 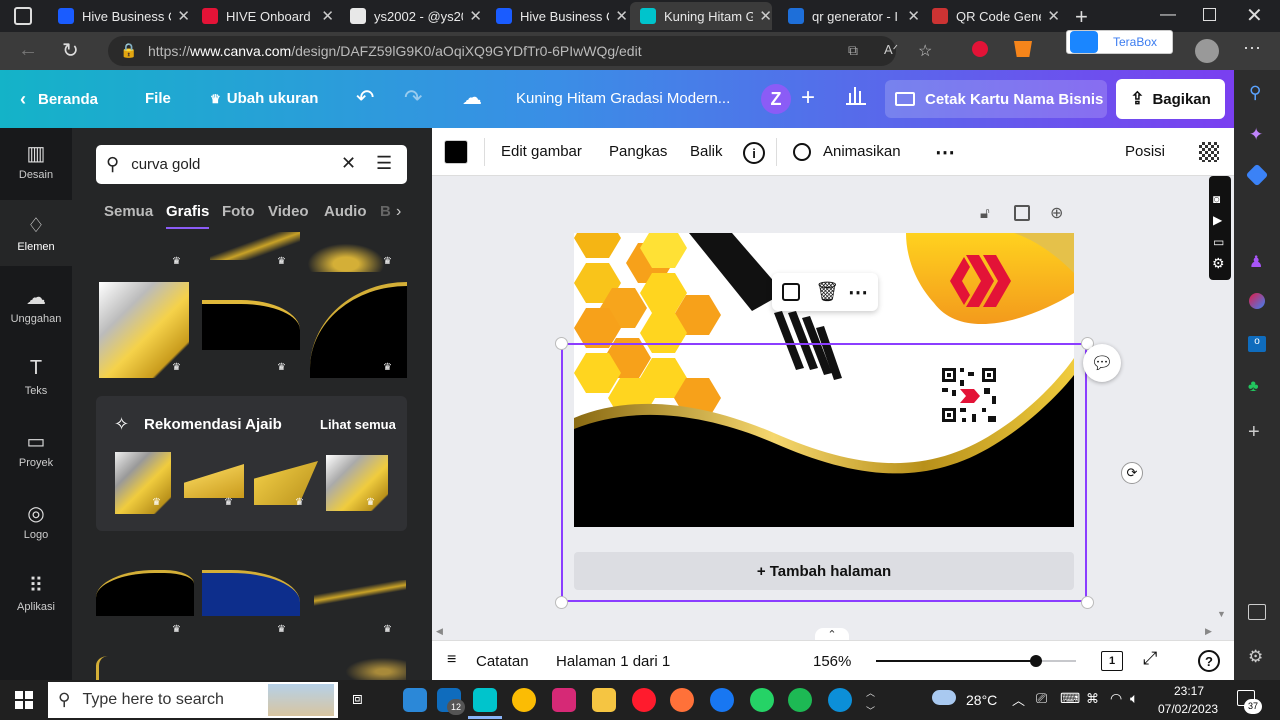 What do you see at coordinates (1168, 15) in the screenshot?
I see `minimize-icon: —` at bounding box center [1168, 15].